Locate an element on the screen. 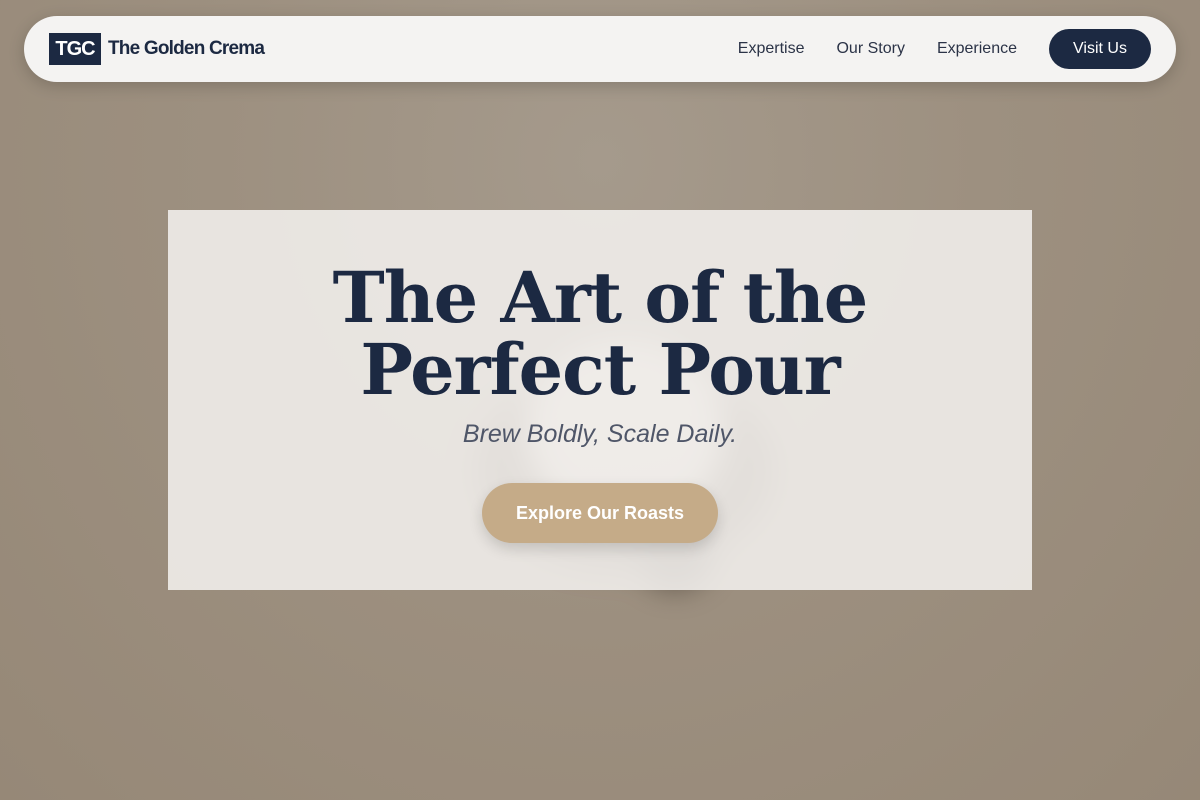 Image resolution: width=1200 pixels, height=800 pixels. hero-subtitle: Brew Boldly, Scale Daily. is located at coordinates (600, 434).